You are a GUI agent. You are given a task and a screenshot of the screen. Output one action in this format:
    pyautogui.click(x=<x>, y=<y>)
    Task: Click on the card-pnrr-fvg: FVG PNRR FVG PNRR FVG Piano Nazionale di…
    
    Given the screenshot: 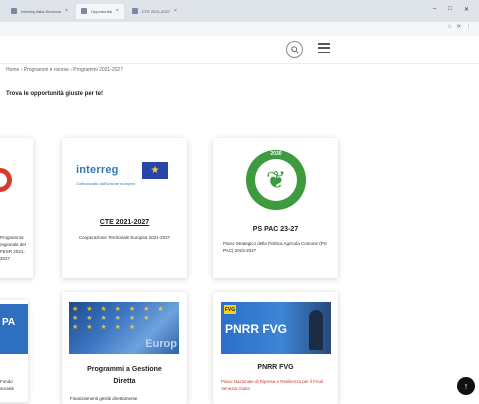 What is the action you would take?
    pyautogui.click(x=275, y=348)
    